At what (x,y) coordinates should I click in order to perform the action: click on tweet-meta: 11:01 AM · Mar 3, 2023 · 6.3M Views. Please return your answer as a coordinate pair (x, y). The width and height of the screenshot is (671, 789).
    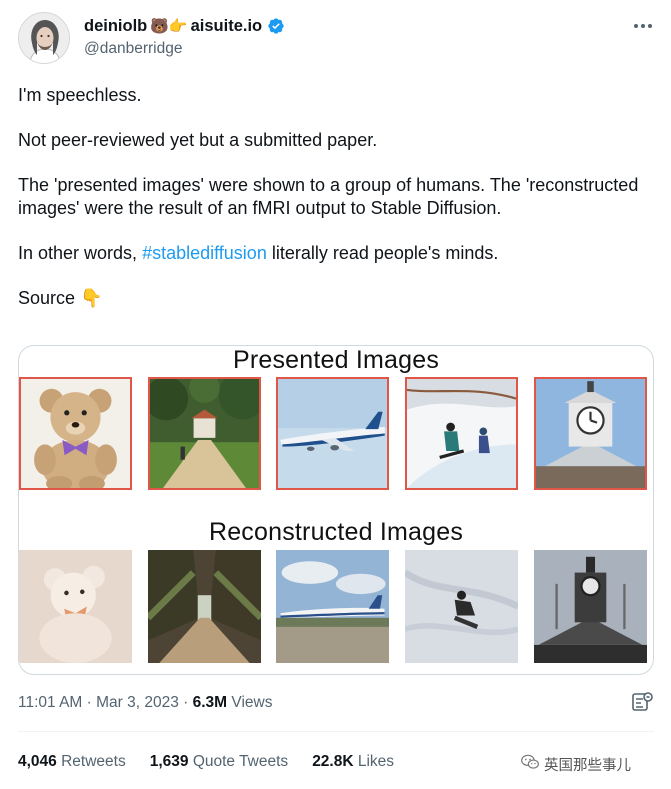
    Looking at the image, I should click on (145, 703).